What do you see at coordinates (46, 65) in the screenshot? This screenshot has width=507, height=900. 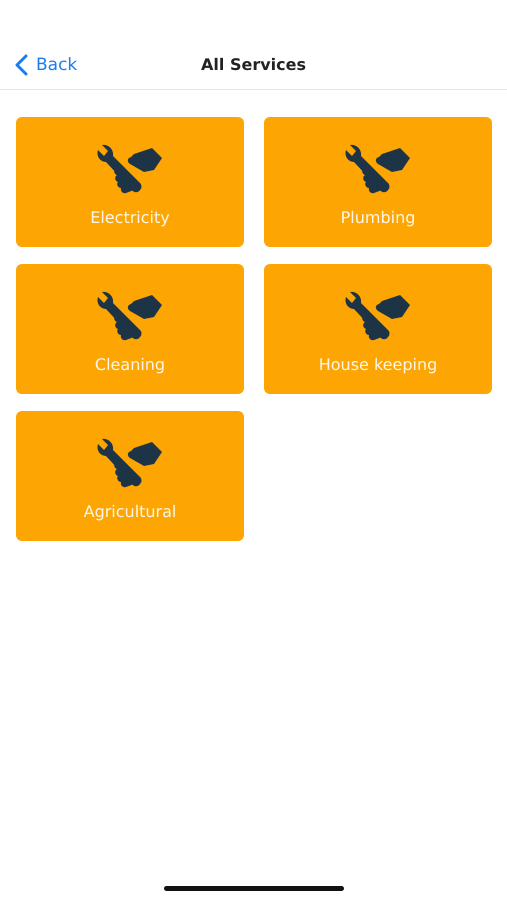 I see `back-button: Back` at bounding box center [46, 65].